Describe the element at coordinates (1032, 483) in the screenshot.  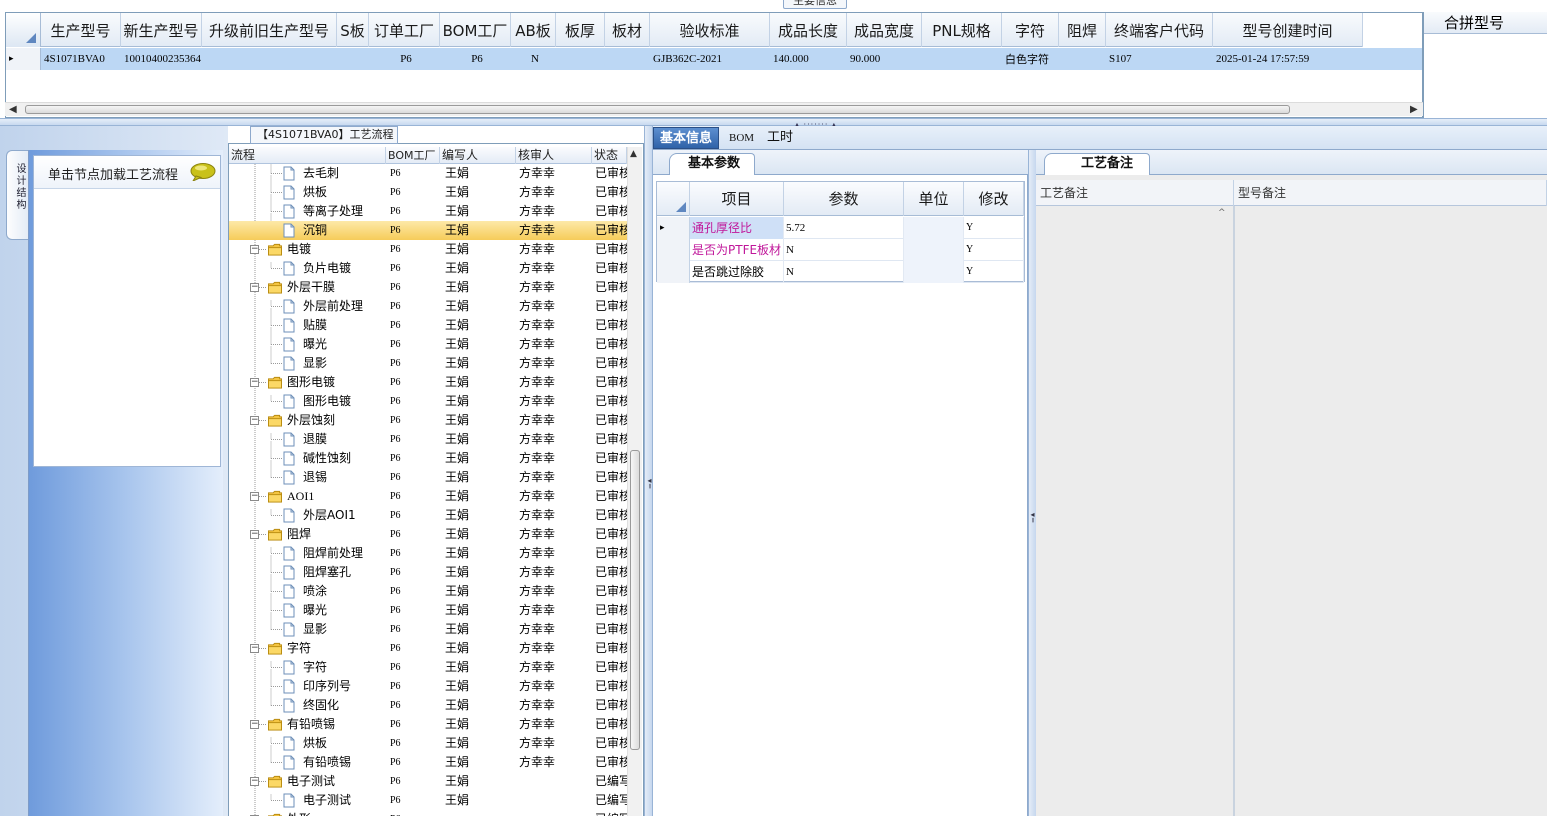
I see `vertical-splitter: ◂········` at that location.